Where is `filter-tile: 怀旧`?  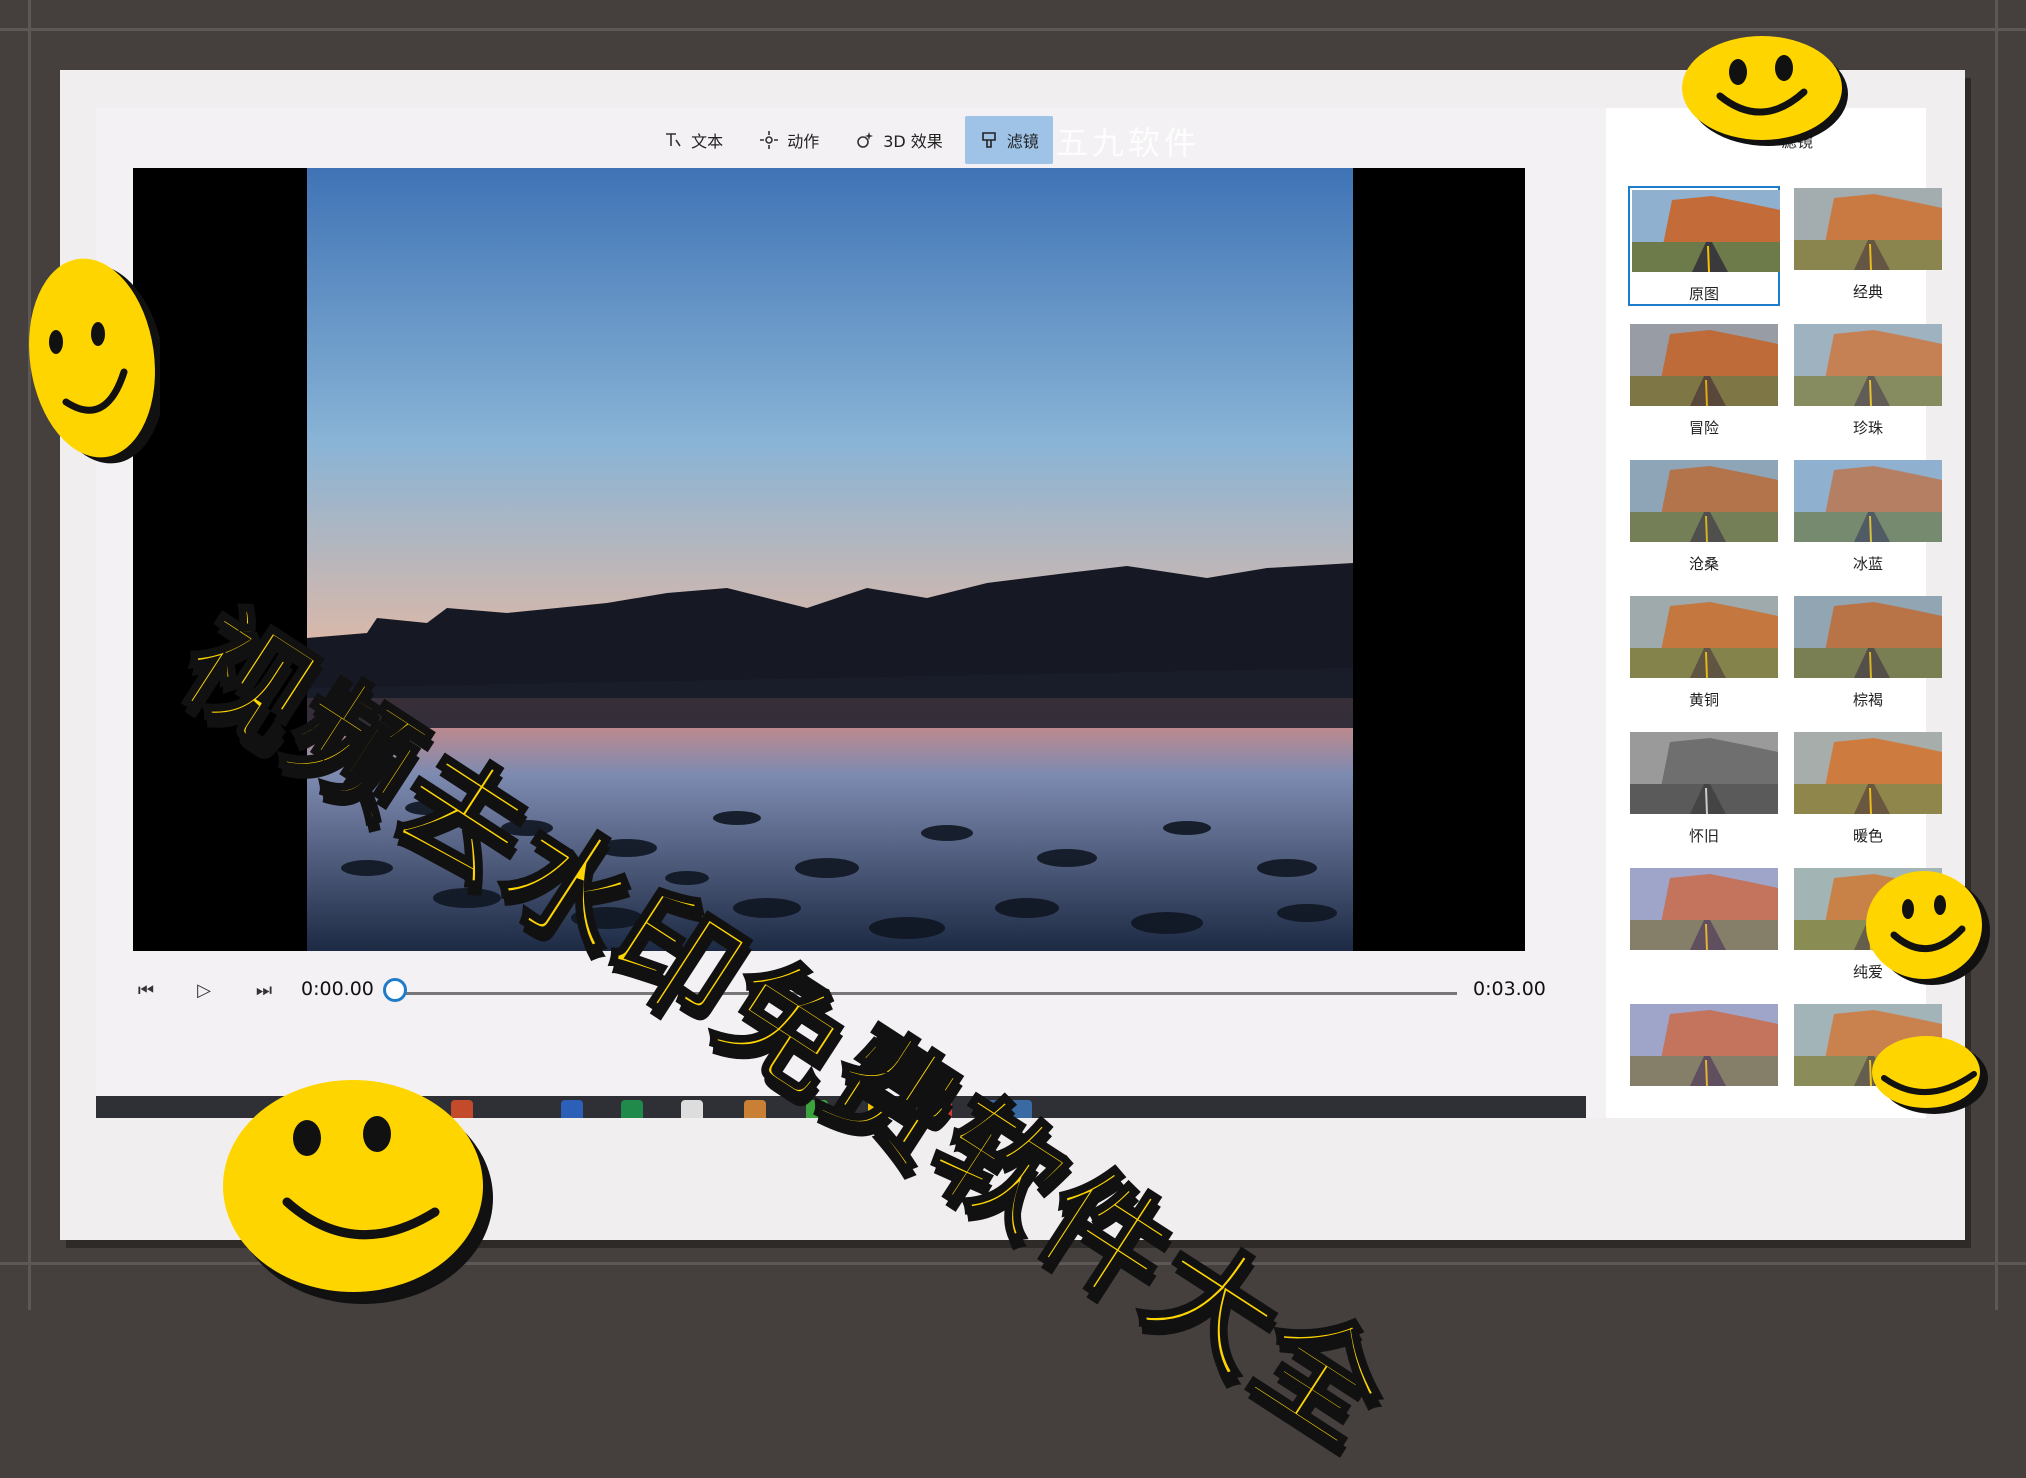 filter-tile: 怀旧 is located at coordinates (1704, 790).